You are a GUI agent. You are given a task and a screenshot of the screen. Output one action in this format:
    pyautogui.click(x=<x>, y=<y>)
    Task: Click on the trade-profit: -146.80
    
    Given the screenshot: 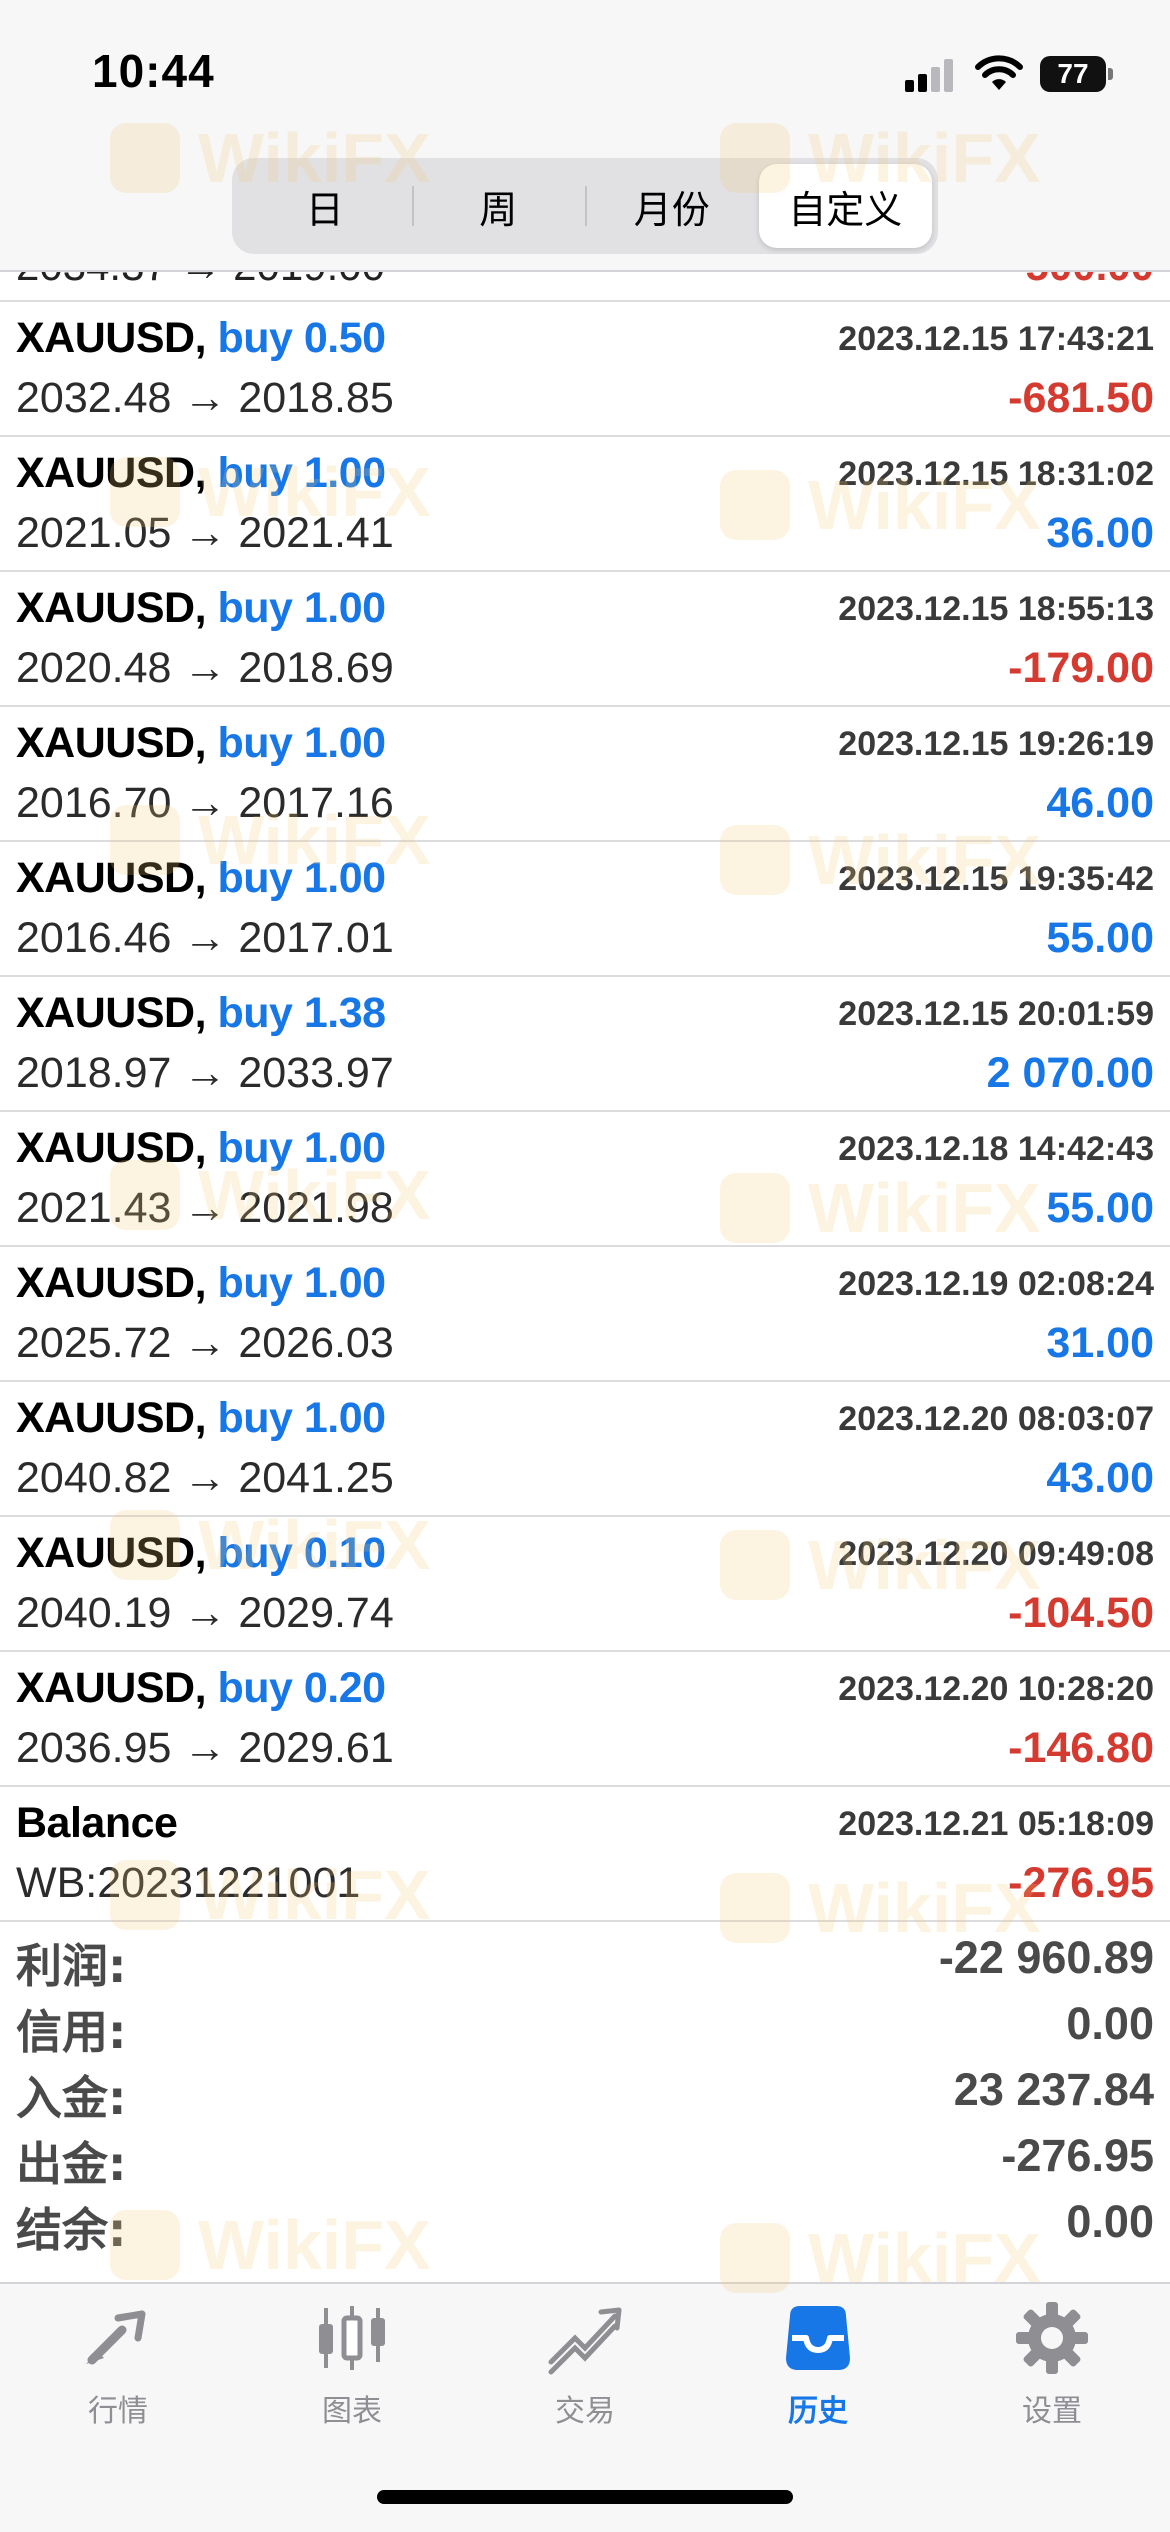 What is the action you would take?
    pyautogui.click(x=1081, y=1748)
    